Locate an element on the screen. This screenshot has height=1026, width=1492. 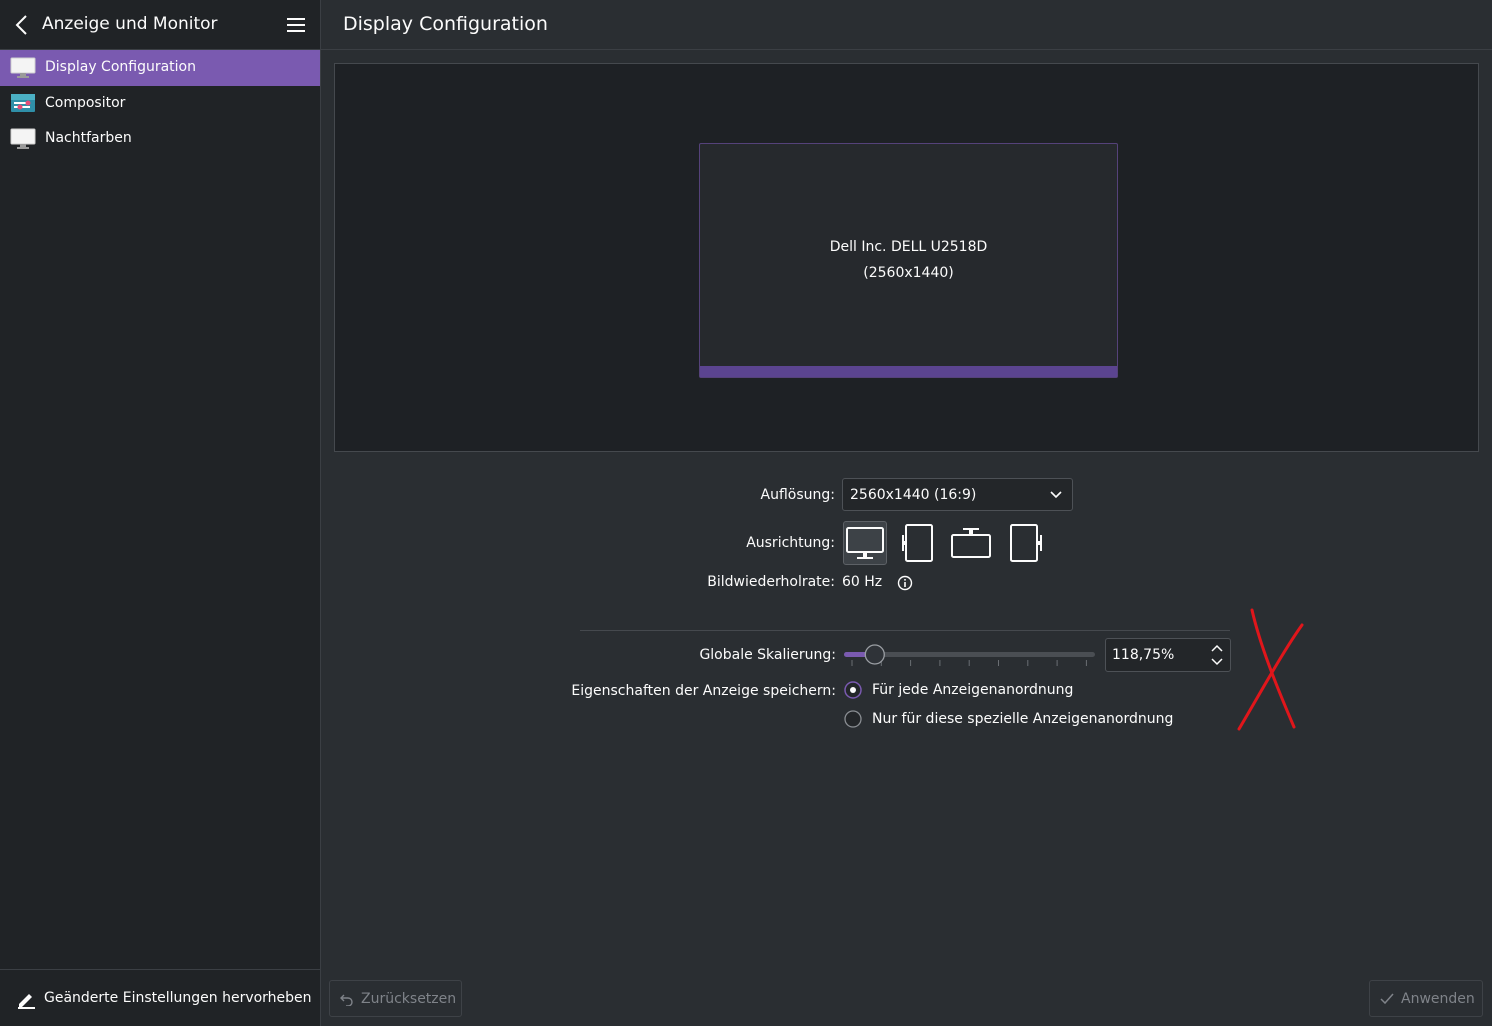
orientation-rotate-right-button is located at coordinates (1025, 543).